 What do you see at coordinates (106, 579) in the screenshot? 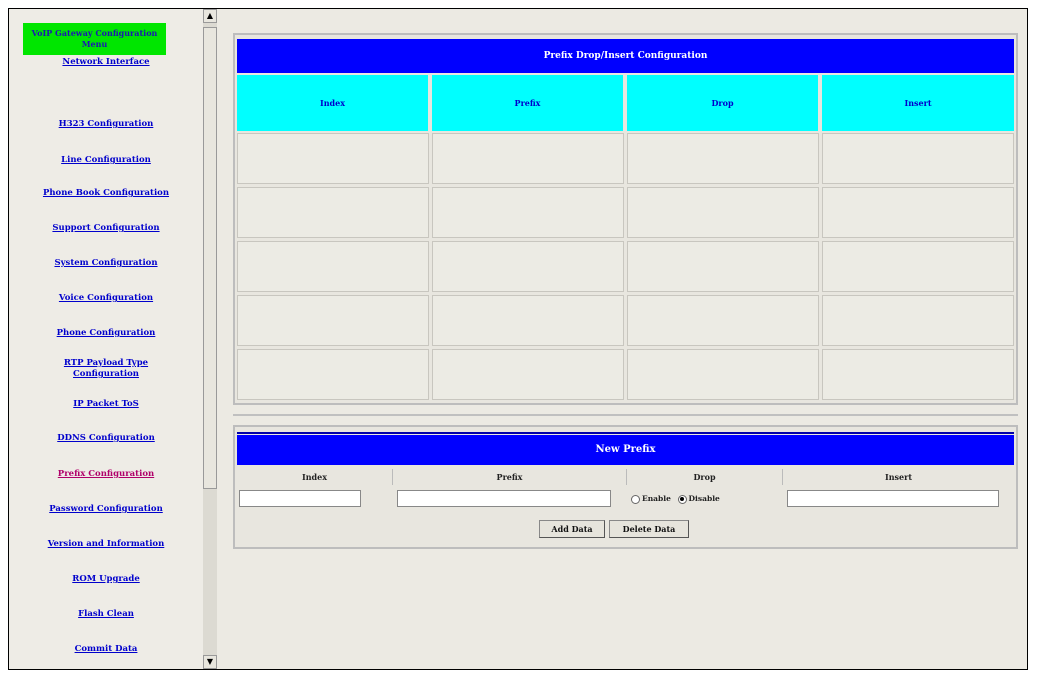
I see `menu-item-rom-upgrade: ROM Upgrade` at bounding box center [106, 579].